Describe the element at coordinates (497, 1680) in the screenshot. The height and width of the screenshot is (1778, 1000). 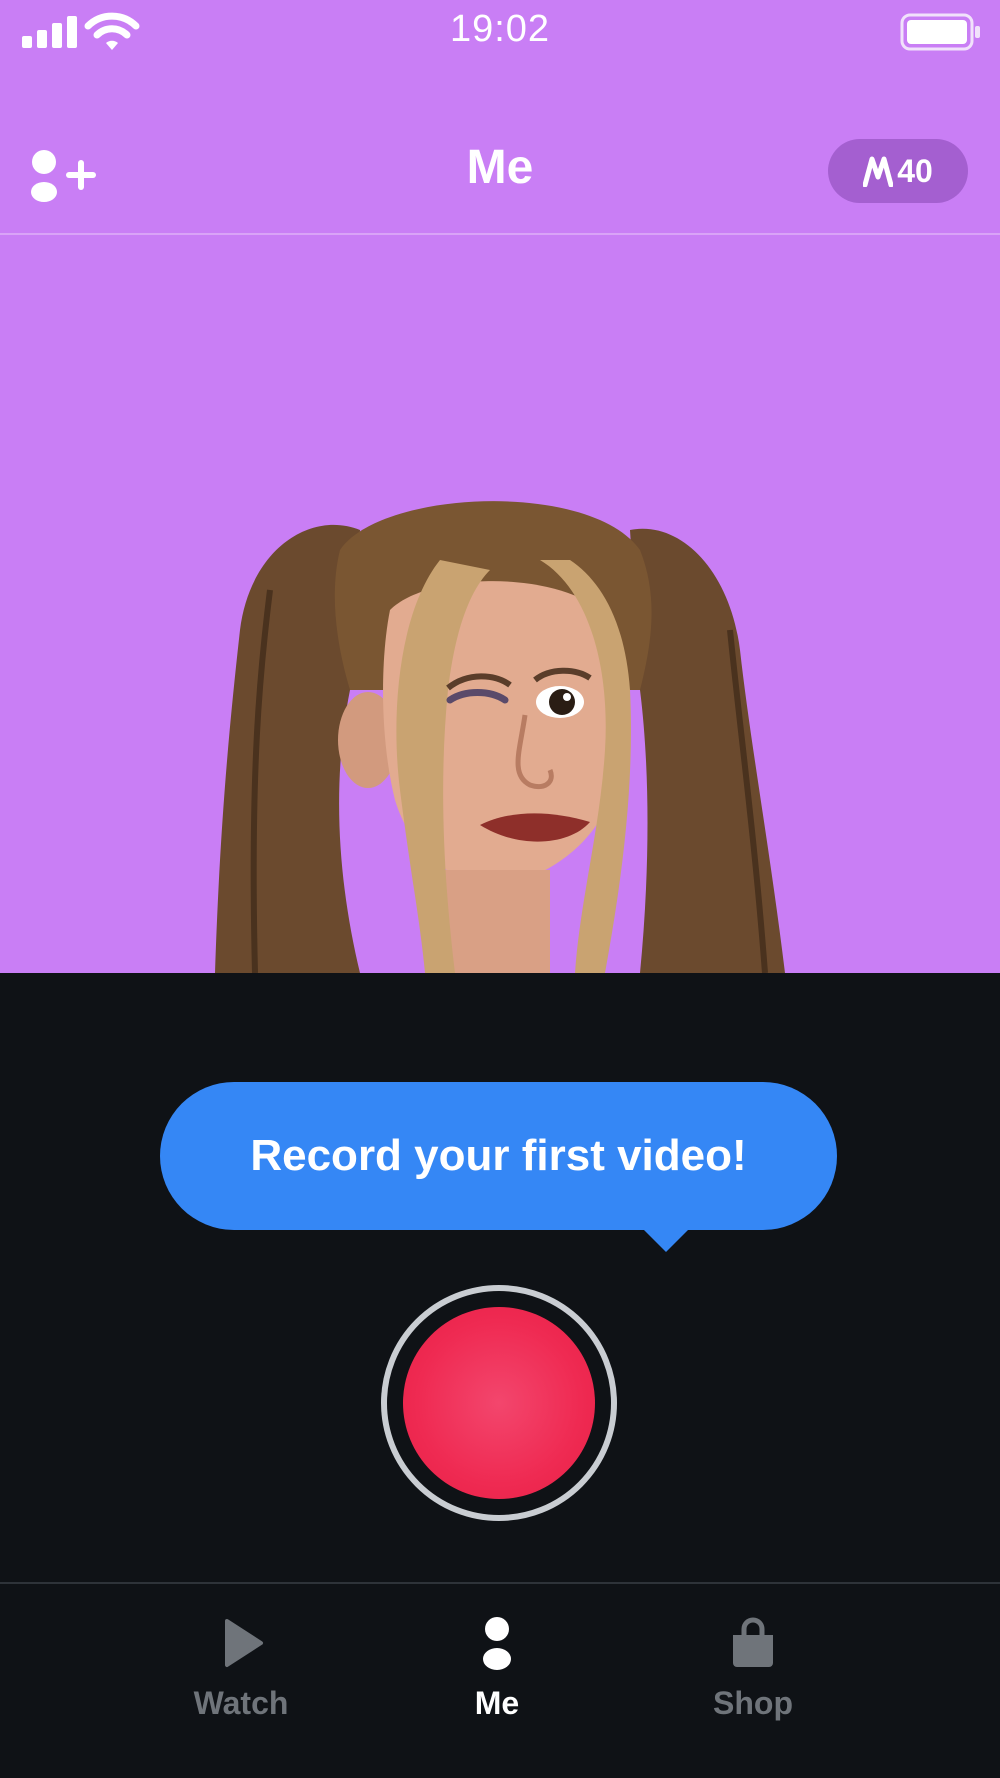
I see `tab-me: Me` at that location.